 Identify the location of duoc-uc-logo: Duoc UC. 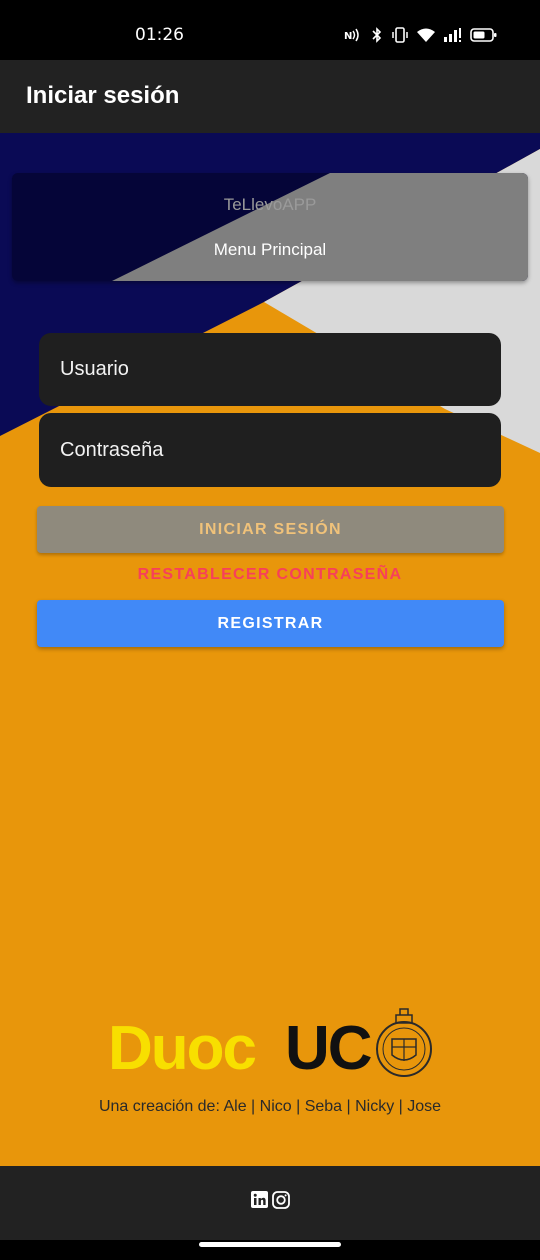
(270, 1044).